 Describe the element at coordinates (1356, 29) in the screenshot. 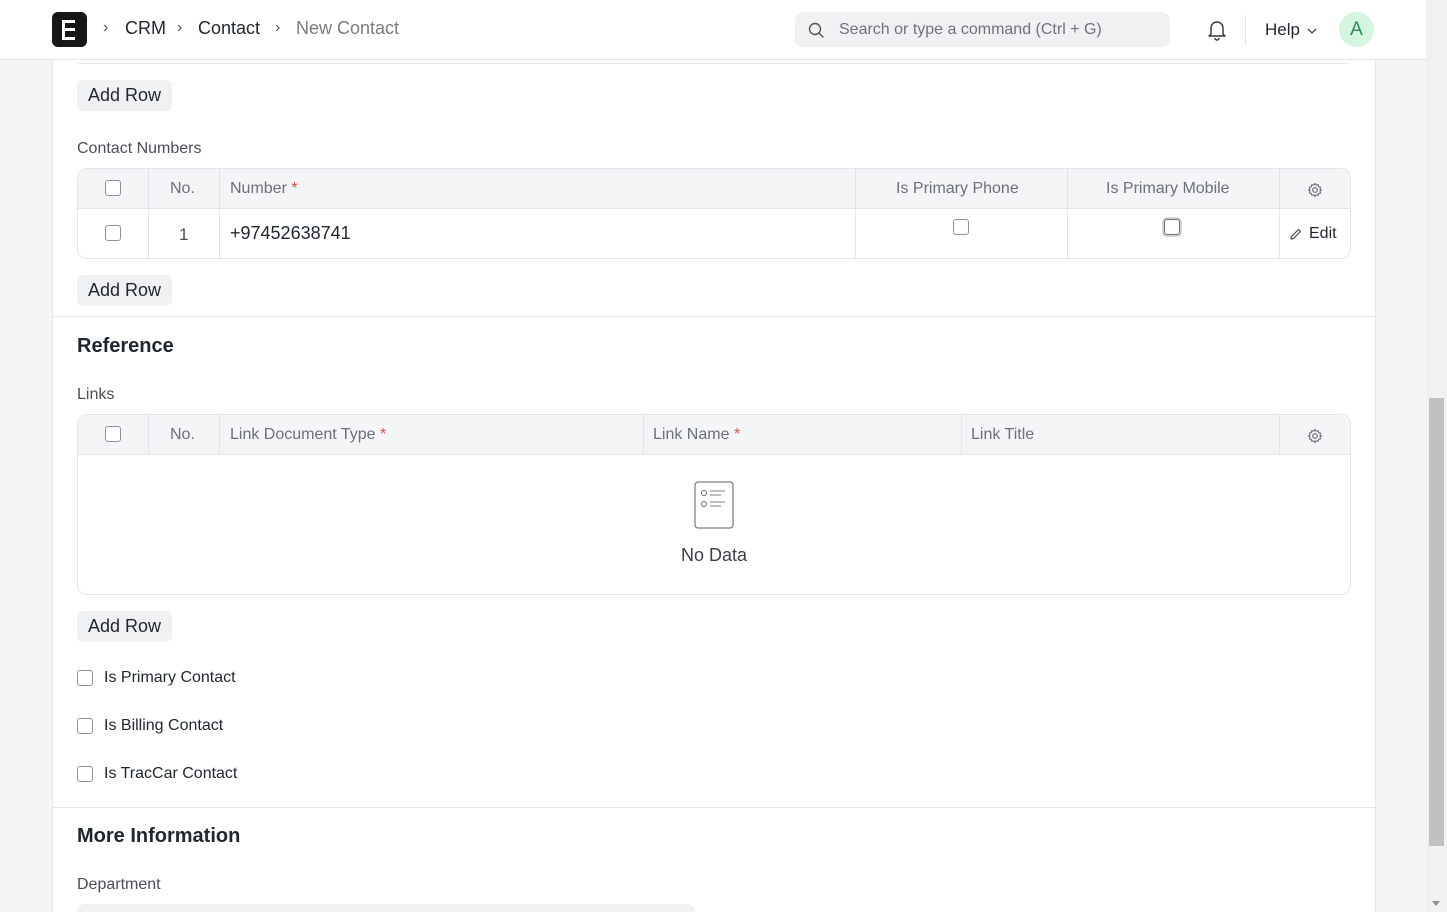

I see `user-avatar: A` at that location.